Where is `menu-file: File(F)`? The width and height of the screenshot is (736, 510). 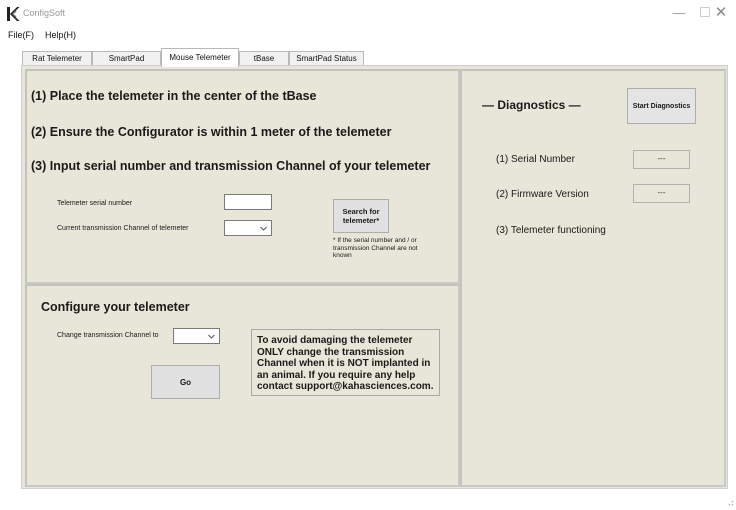
menu-file: File(F) is located at coordinates (21, 35).